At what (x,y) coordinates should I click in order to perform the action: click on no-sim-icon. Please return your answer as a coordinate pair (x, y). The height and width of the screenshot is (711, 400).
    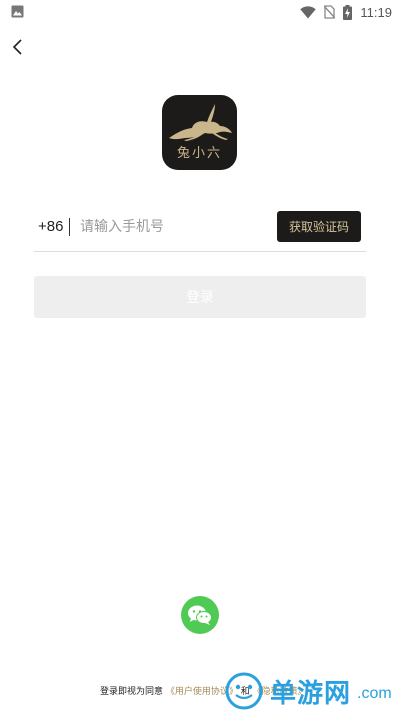
    Looking at the image, I should click on (330, 12).